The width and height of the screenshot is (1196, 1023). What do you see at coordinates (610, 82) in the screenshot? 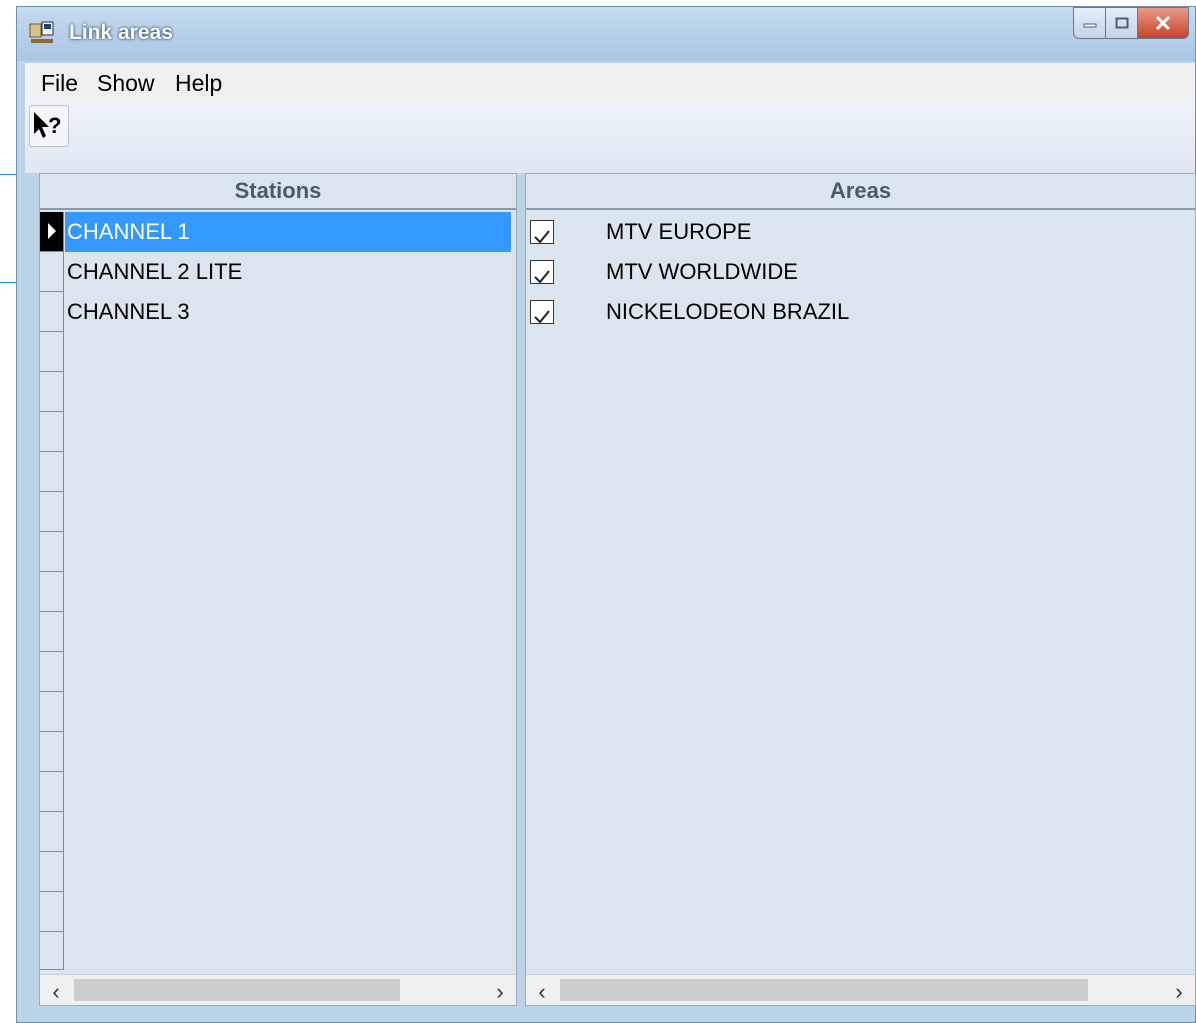
I see `menu-bar: File Show Help` at bounding box center [610, 82].